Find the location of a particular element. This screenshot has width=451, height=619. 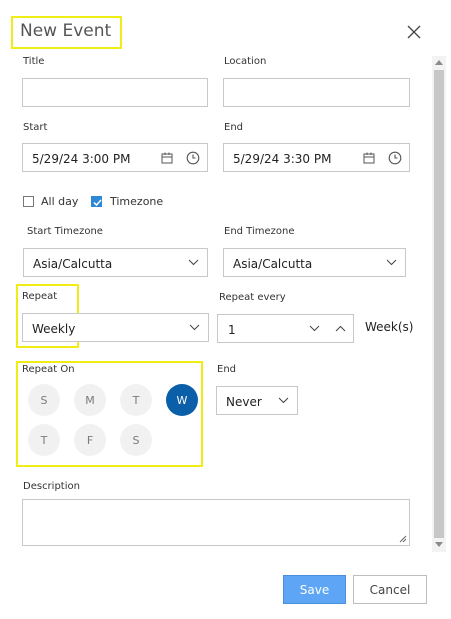

title-label: Title is located at coordinates (34, 61).